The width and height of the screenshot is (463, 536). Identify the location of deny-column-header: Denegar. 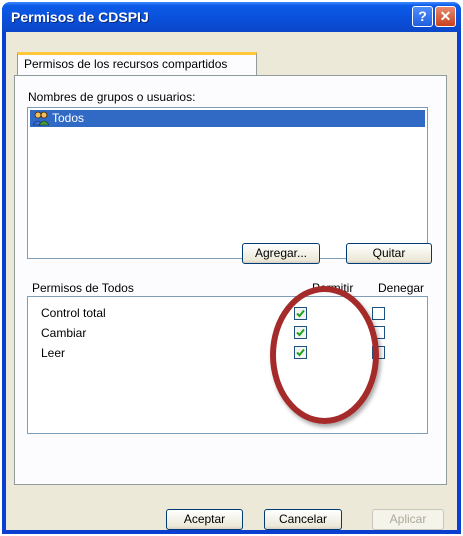
(401, 288).